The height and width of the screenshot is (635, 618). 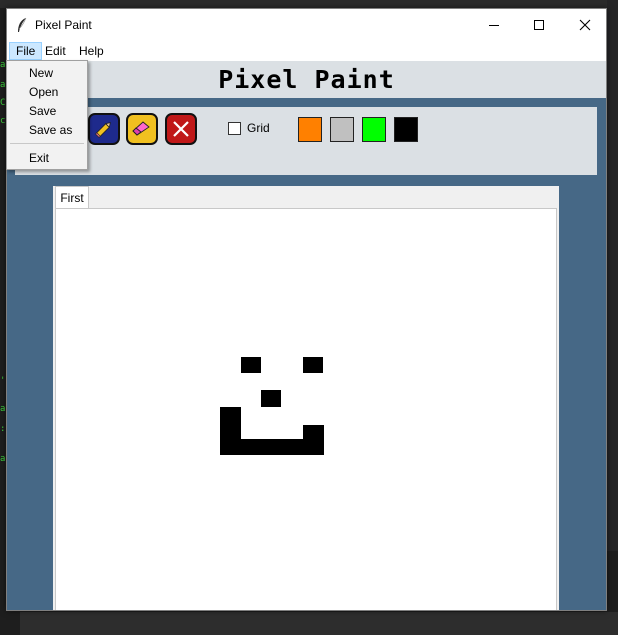 What do you see at coordinates (406, 129) in the screenshot?
I see `color-swatch-black` at bounding box center [406, 129].